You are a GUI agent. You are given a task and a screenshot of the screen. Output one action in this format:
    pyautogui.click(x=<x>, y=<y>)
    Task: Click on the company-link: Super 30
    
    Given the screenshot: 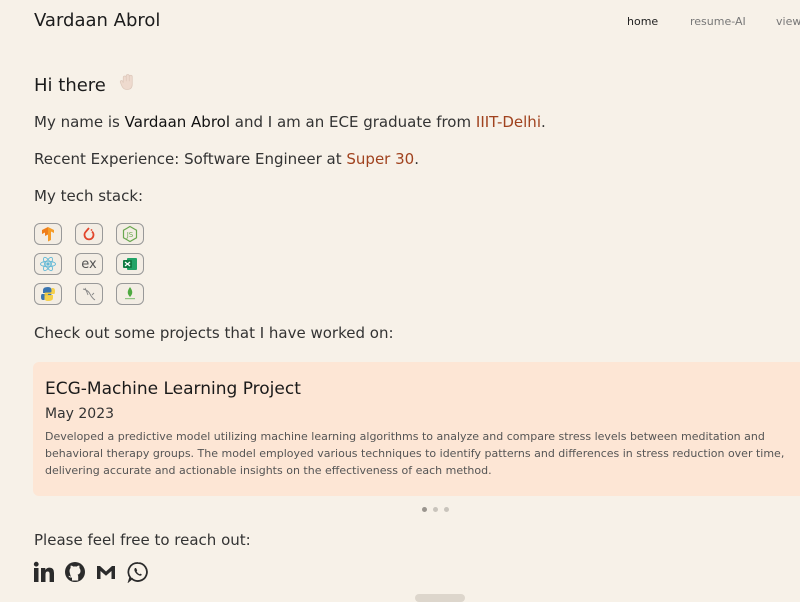 What is the action you would take?
    pyautogui.click(x=380, y=159)
    